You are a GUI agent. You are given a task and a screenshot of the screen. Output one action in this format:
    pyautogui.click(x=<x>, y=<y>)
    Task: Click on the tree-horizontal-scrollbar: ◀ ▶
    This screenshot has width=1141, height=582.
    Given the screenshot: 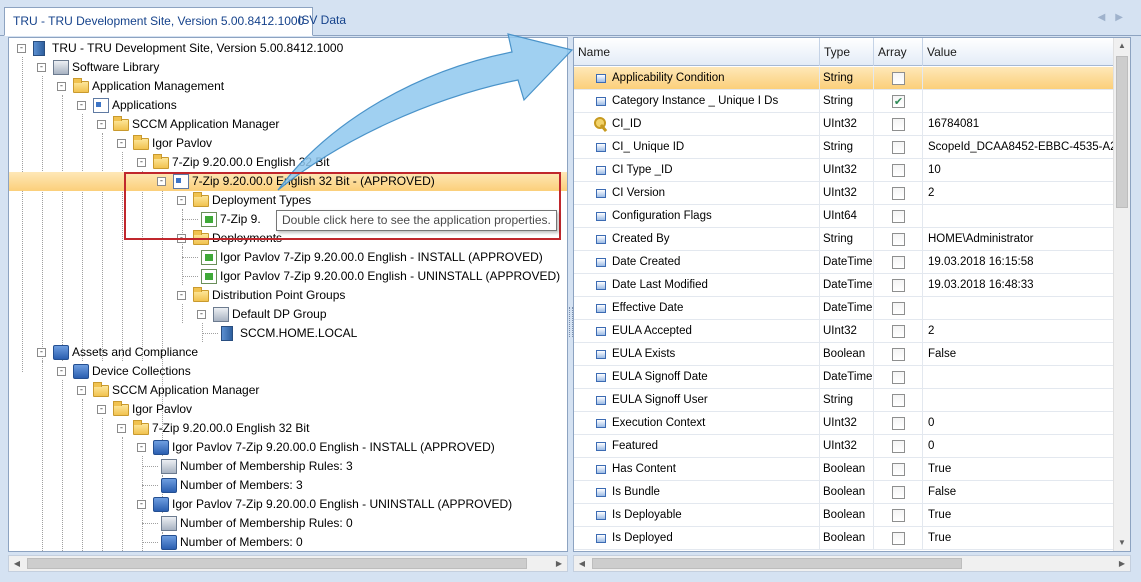 What is the action you would take?
    pyautogui.click(x=288, y=563)
    